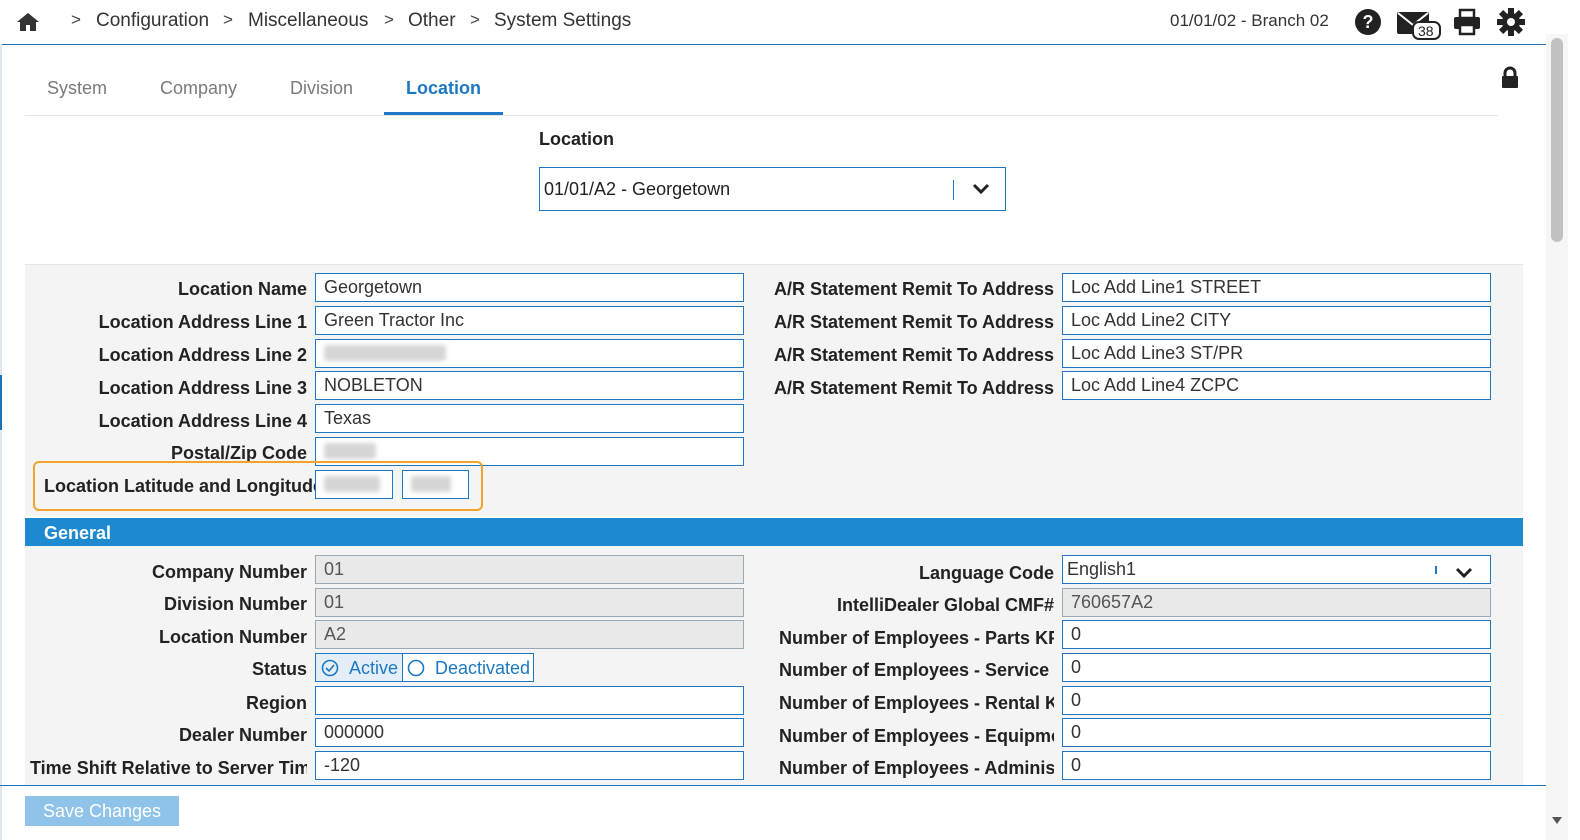 This screenshot has width=1580, height=840. I want to click on scrollbar-thumb, so click(1557, 140).